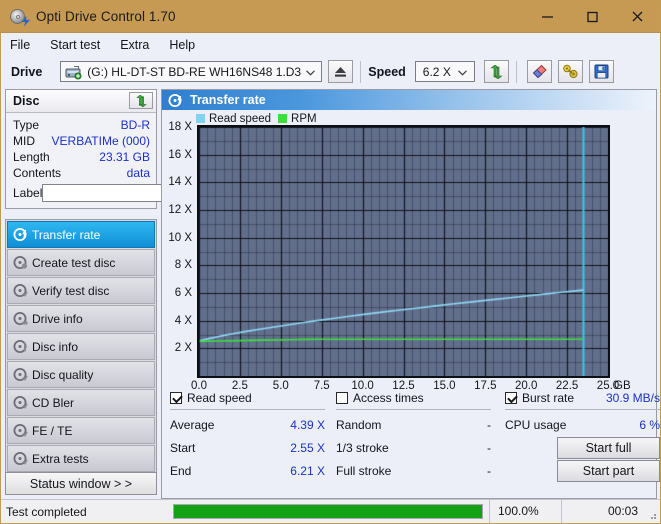  I want to click on y-tick-label: 12 X, so click(180, 210).